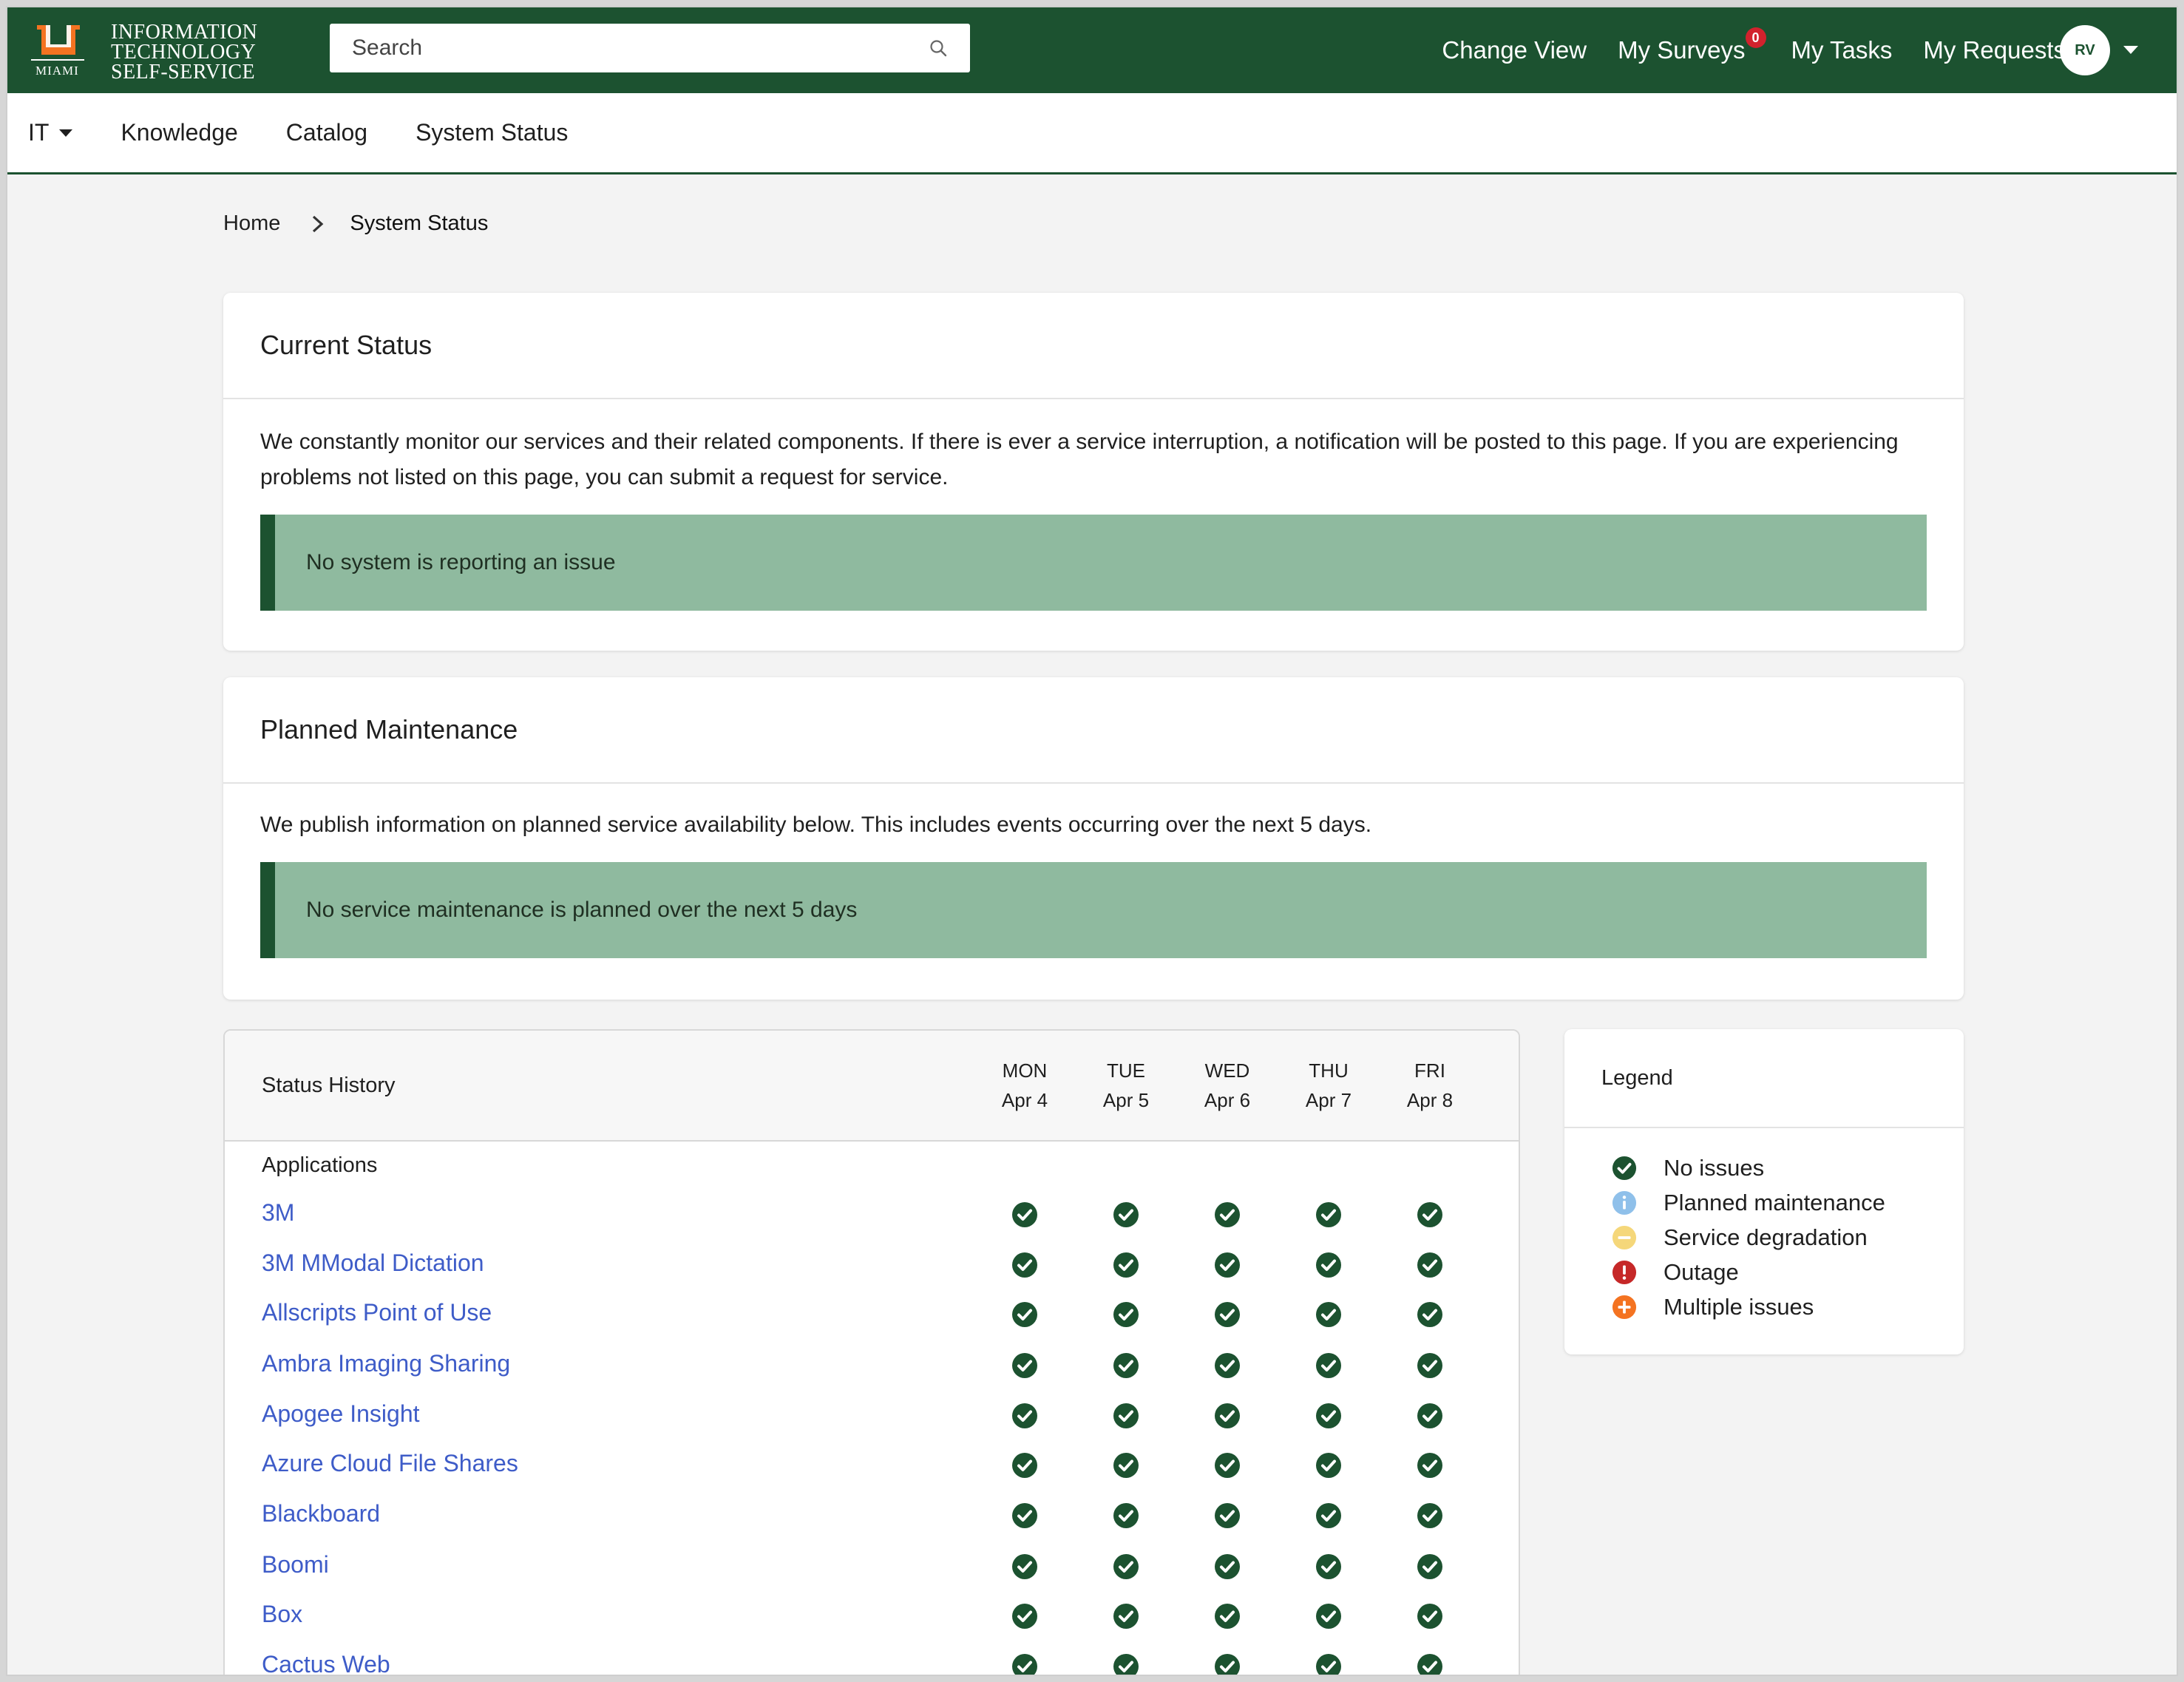 This screenshot has height=1682, width=2184. I want to click on service-link: Apogee Insight, so click(341, 1414).